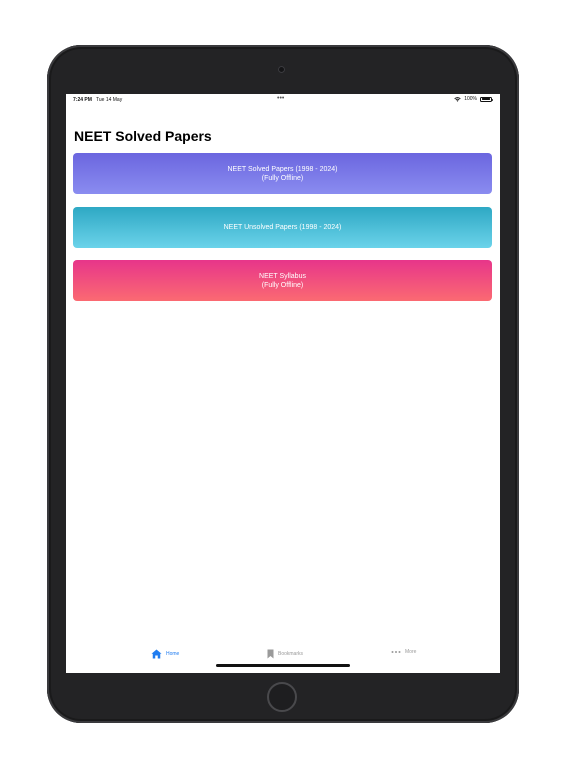 The width and height of the screenshot is (576, 768). What do you see at coordinates (282, 697) in the screenshot?
I see `hardware-home-button` at bounding box center [282, 697].